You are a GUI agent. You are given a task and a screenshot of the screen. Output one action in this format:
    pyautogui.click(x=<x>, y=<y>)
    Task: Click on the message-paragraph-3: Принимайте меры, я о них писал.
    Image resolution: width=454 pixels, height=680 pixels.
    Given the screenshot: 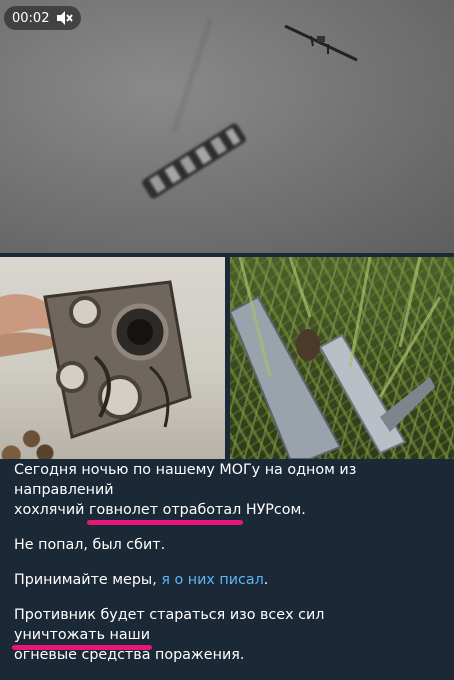 What is the action you would take?
    pyautogui.click(x=228, y=580)
    